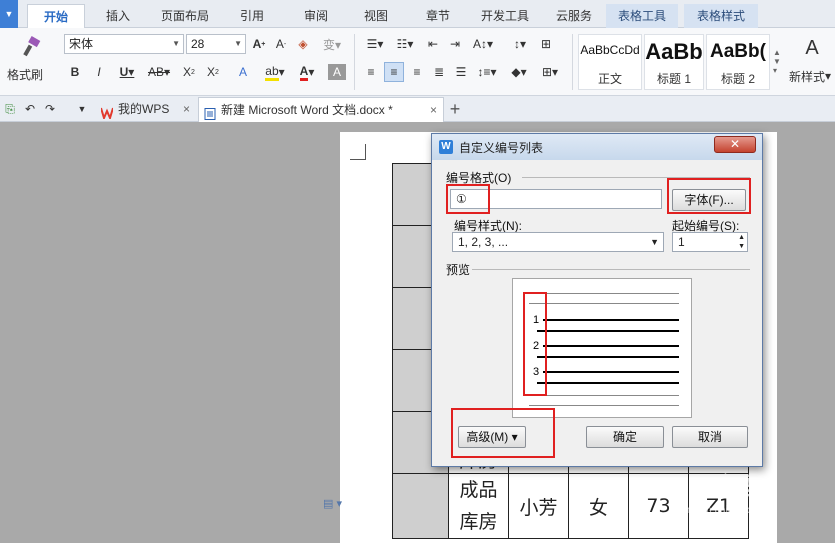 This screenshot has width=835, height=543. What do you see at coordinates (405, 44) in the screenshot?
I see `numbered-list-icon: ☷▾` at bounding box center [405, 44].